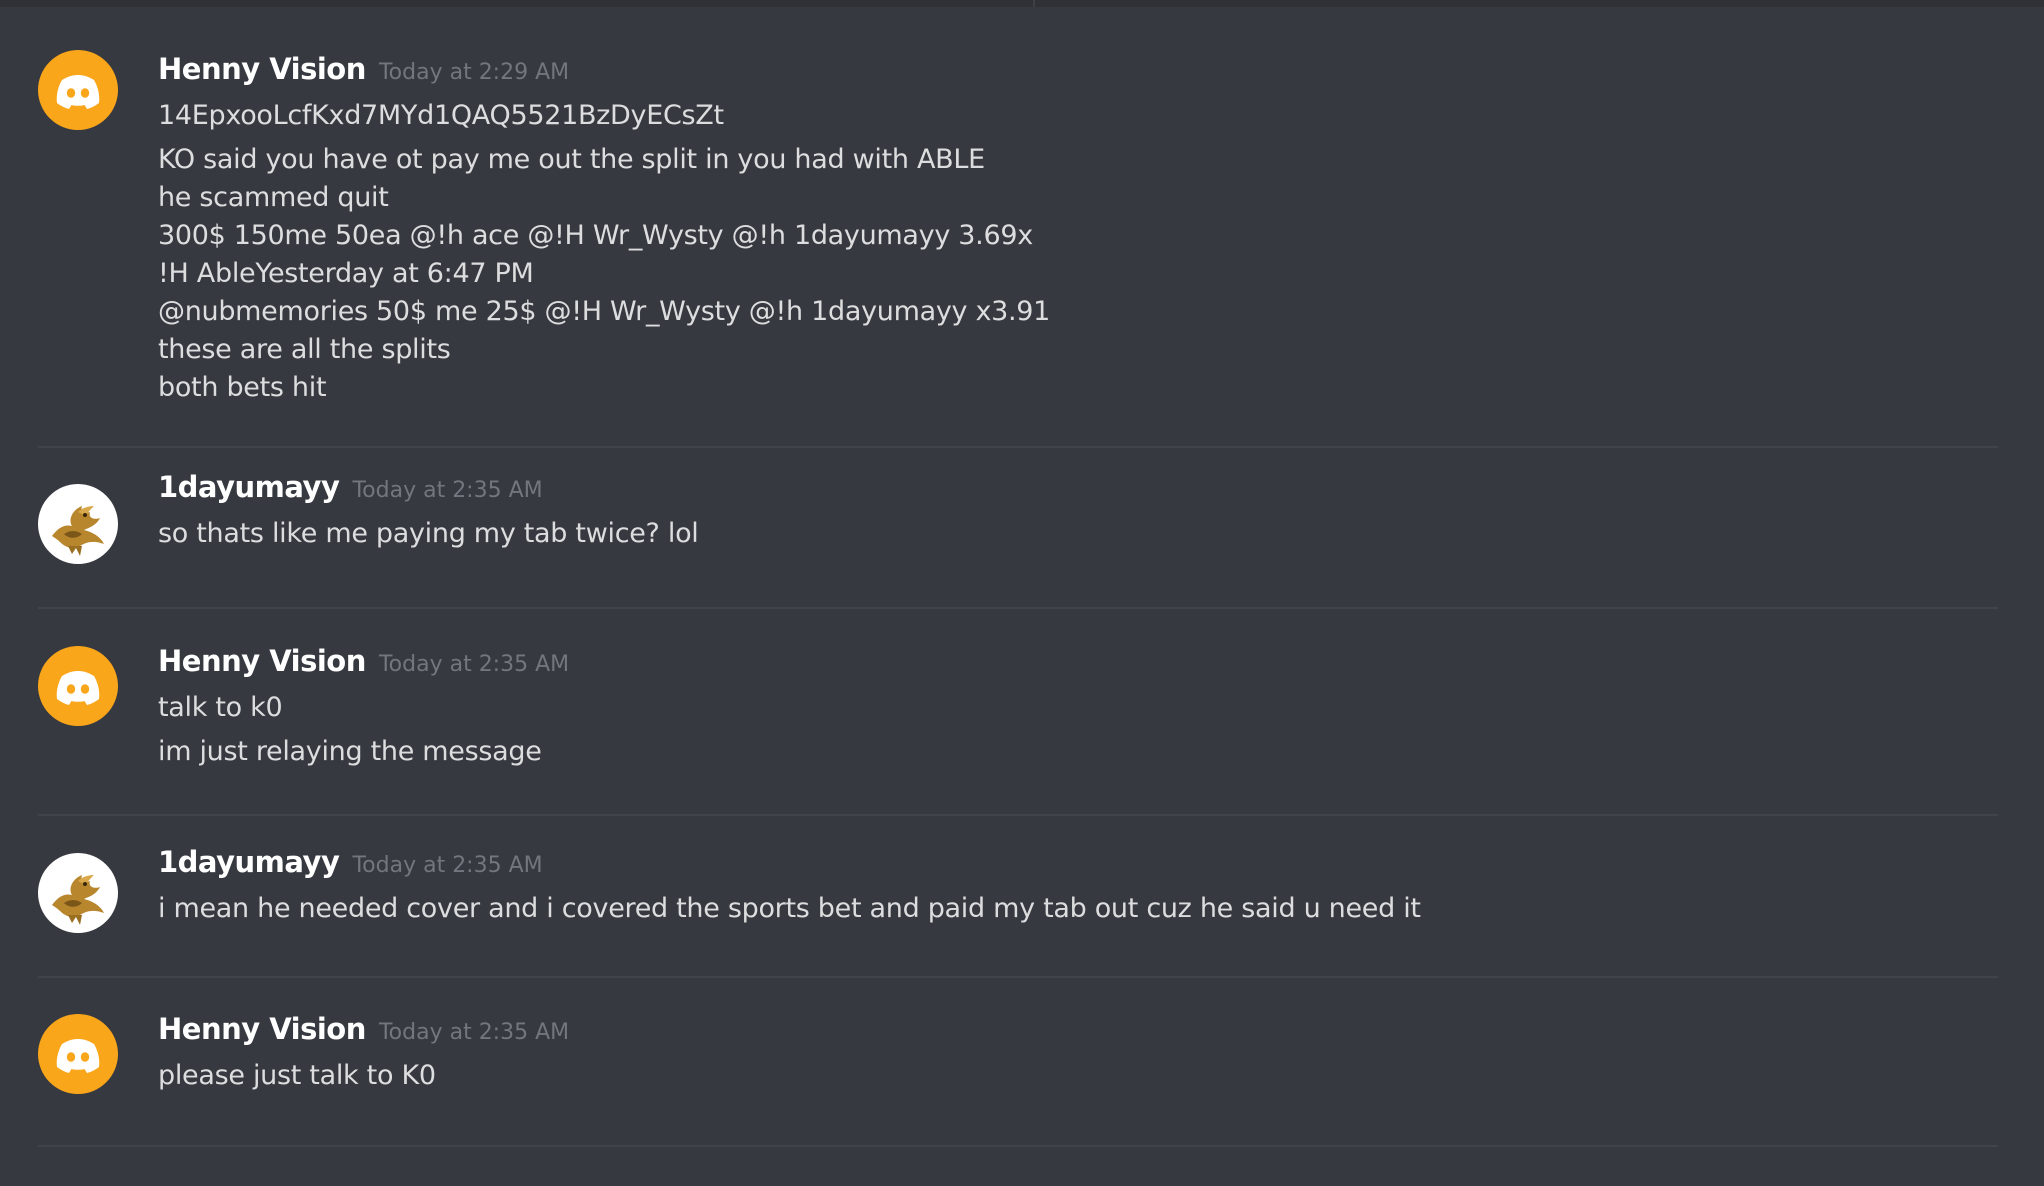  I want to click on message-text: he scammed quit, so click(273, 197).